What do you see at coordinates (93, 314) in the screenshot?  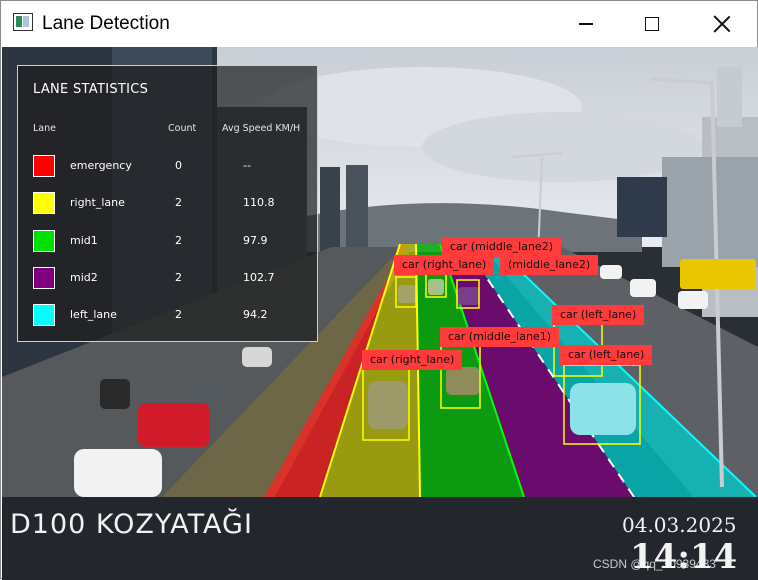 I see `lane-name: left_lane` at bounding box center [93, 314].